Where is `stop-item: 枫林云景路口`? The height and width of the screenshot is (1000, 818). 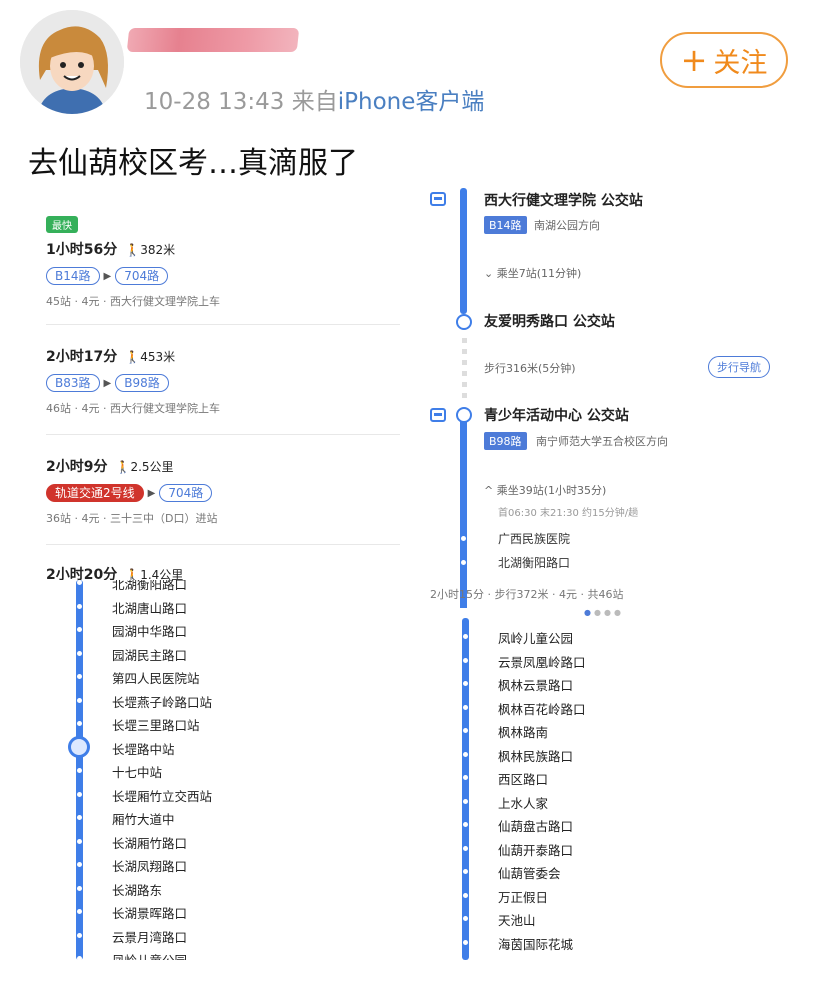
stop-item: 枫林云景路口 is located at coordinates (536, 685).